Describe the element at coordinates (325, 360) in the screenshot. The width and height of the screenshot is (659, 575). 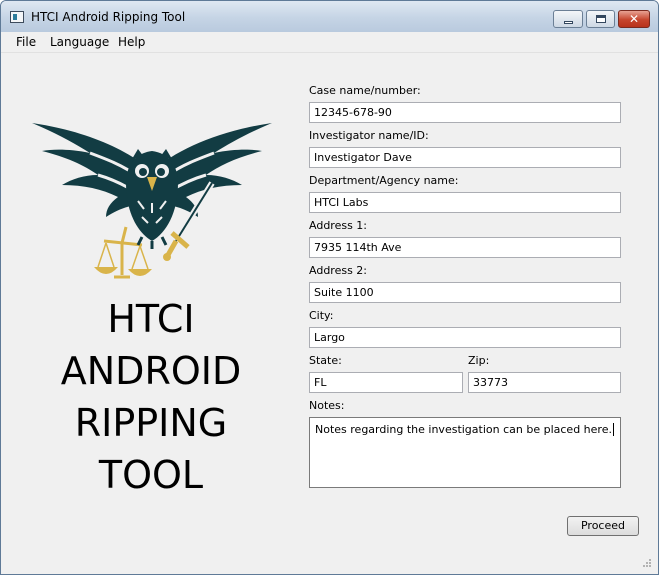
I see `state-label: State:` at that location.